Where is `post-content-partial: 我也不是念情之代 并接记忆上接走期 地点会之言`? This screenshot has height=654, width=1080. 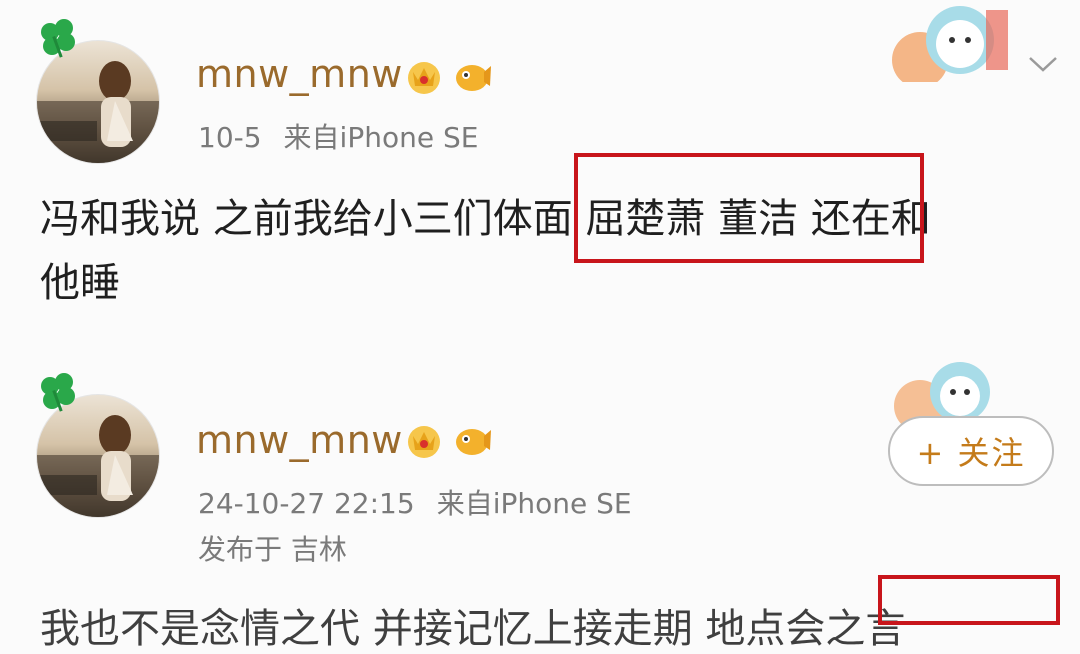 post-content-partial: 我也不是念情之代 并接记忆上接走期 地点会之言 is located at coordinates (473, 629).